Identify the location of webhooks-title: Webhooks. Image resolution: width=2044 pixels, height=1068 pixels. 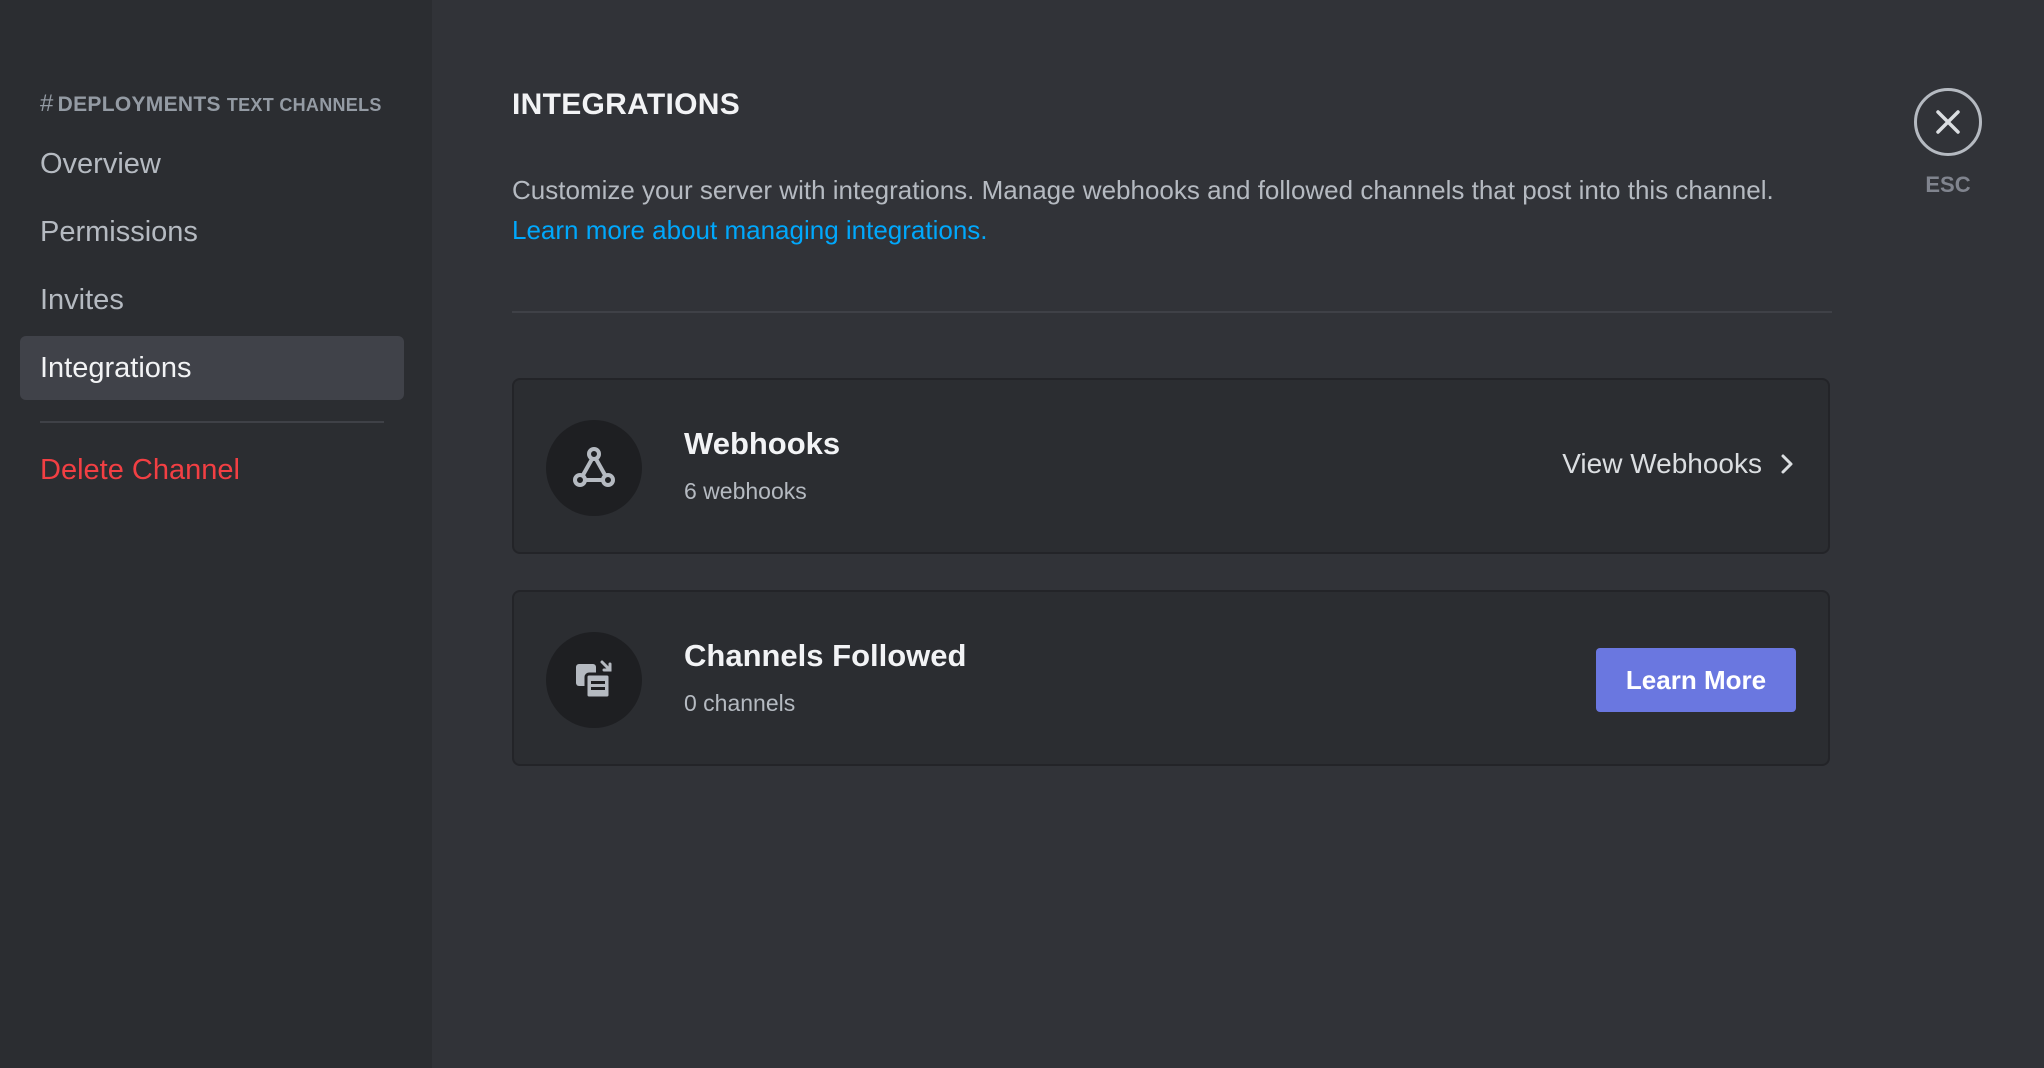
(762, 443).